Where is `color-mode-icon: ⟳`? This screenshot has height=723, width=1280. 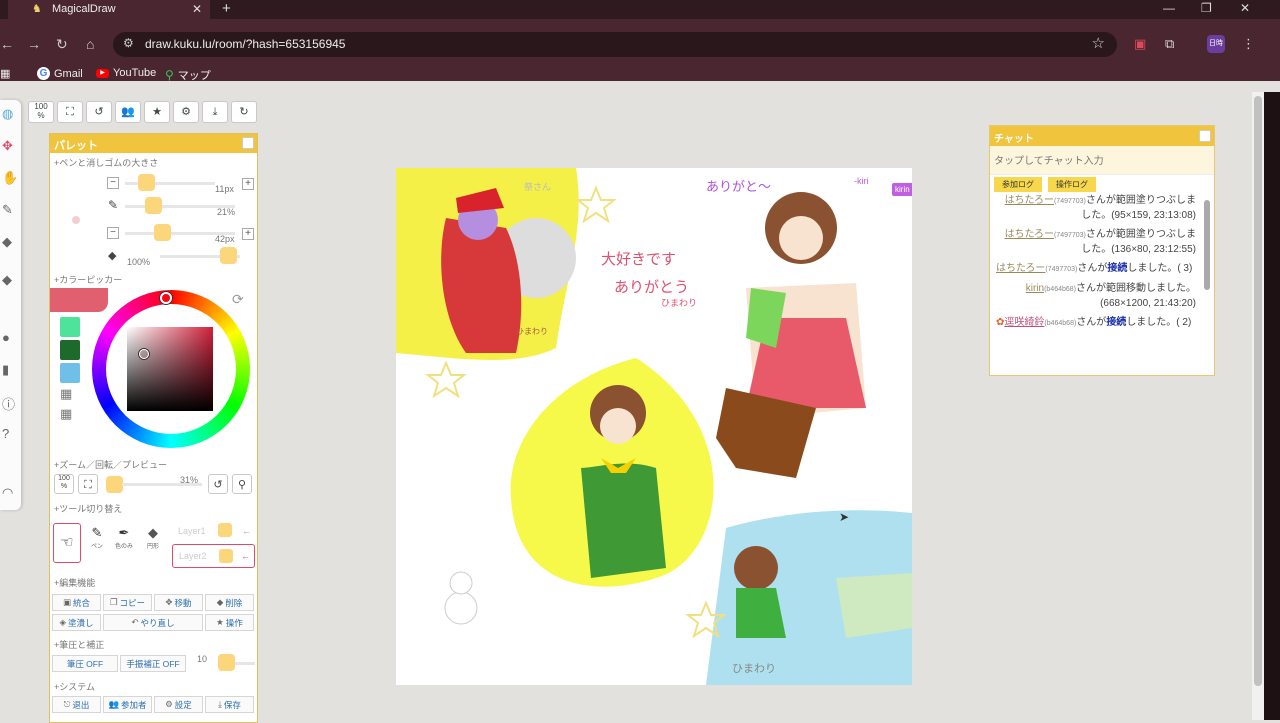 color-mode-icon: ⟳ is located at coordinates (238, 299).